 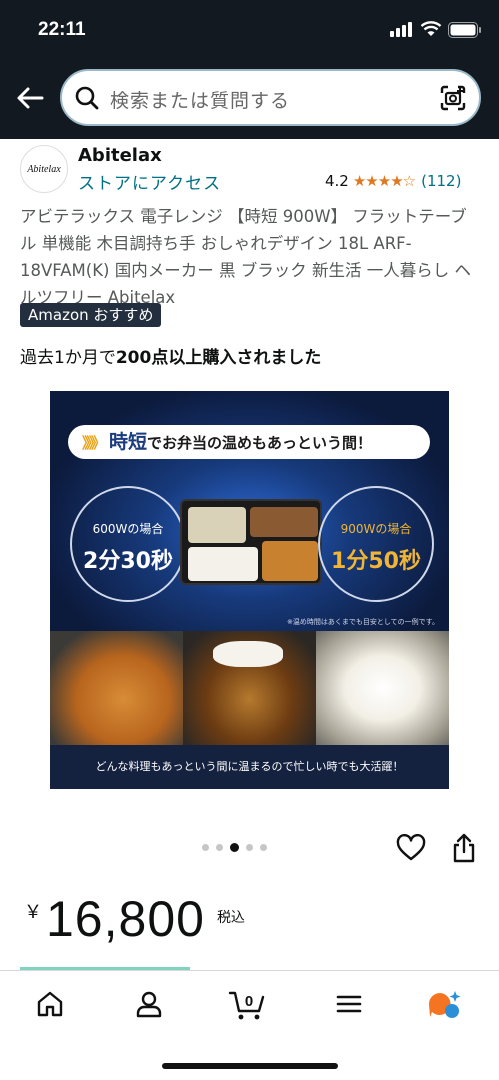 I want to click on top-bar: 22:11 検索または質問する, so click(x=249, y=69).